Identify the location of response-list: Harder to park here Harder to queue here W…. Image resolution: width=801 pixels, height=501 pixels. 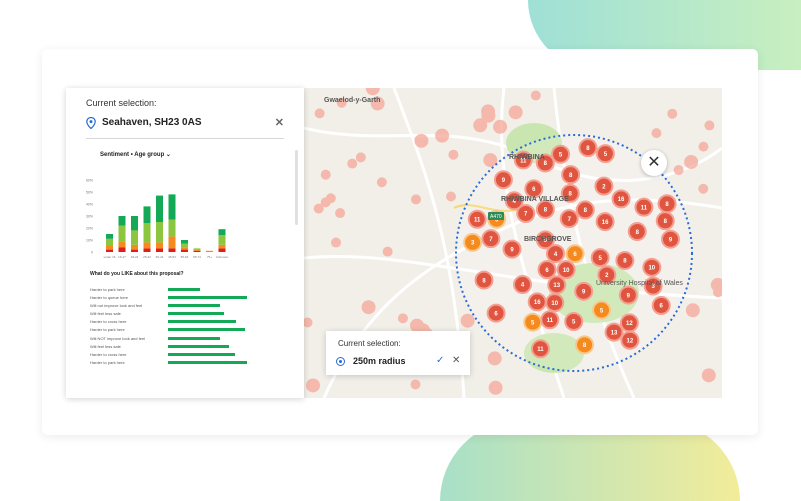
(169, 327).